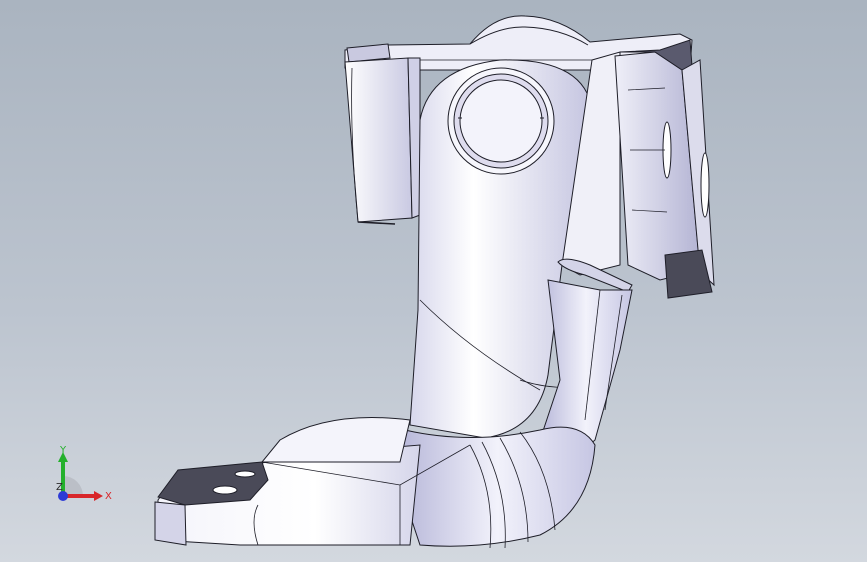  I want to click on right-mount-block, so click(638, 169).